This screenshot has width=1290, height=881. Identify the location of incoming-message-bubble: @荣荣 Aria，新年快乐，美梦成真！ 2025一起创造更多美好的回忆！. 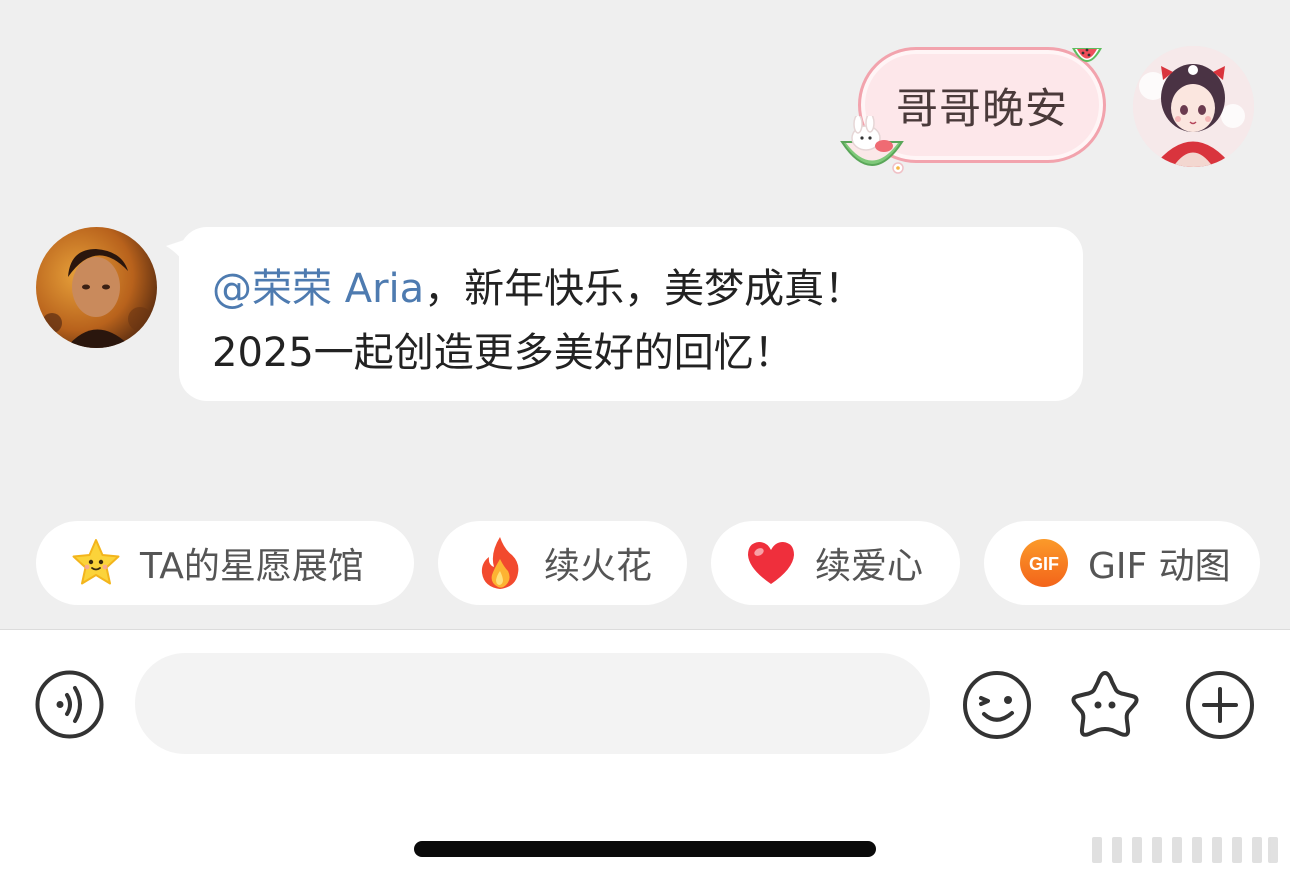
(631, 314).